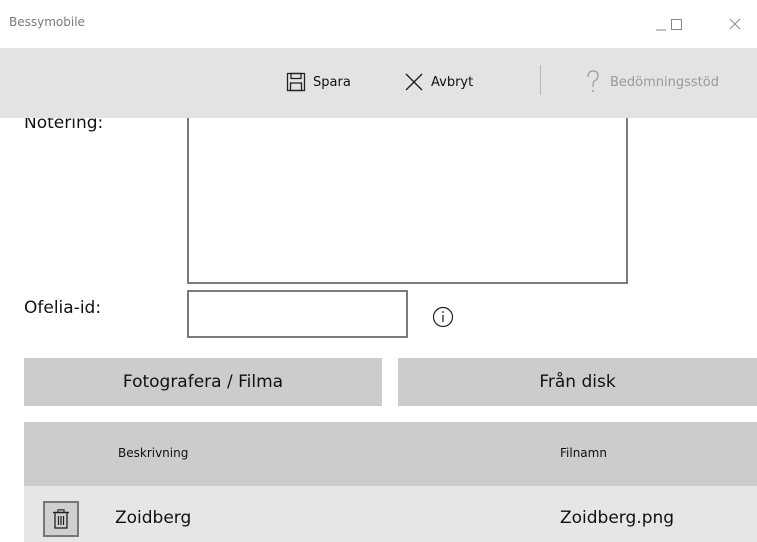  I want to click on close-icon, so click(735, 24).